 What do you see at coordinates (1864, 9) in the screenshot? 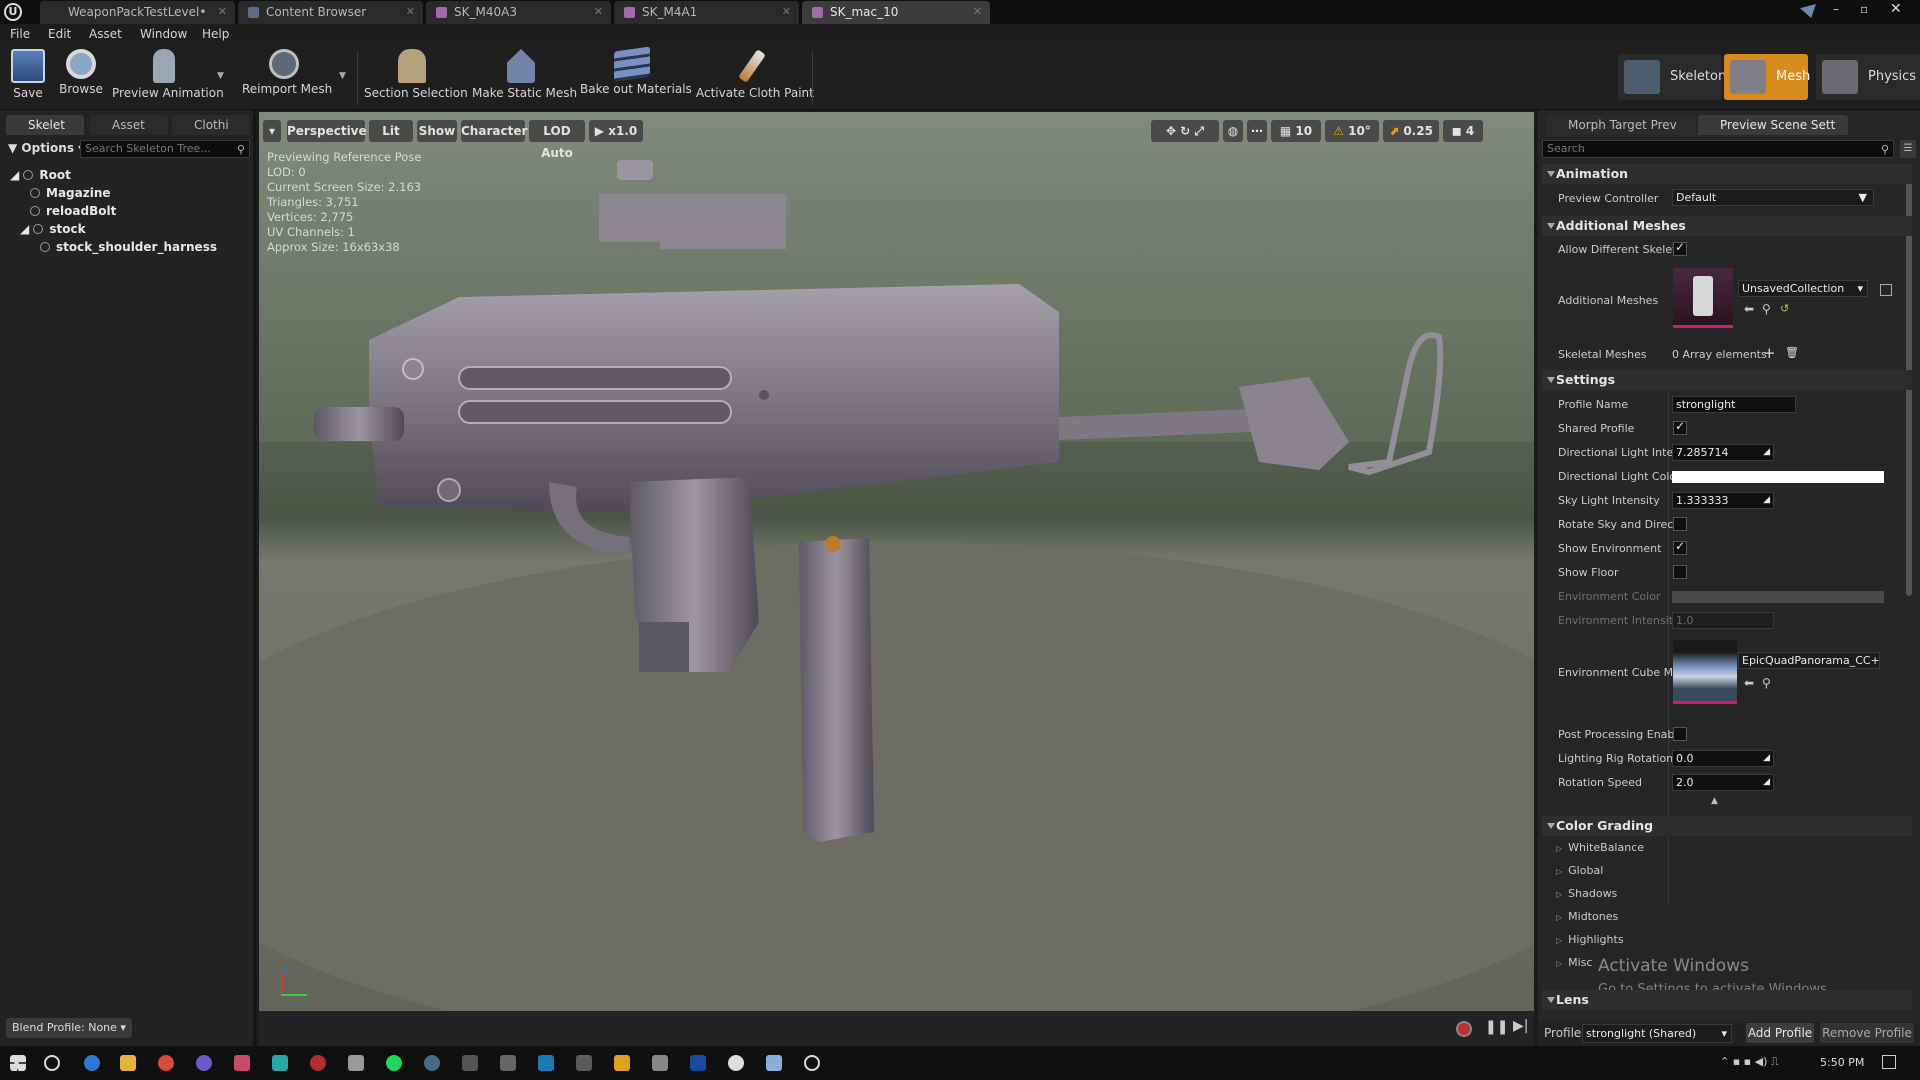
I see `maximize-icon: ▫` at bounding box center [1864, 9].